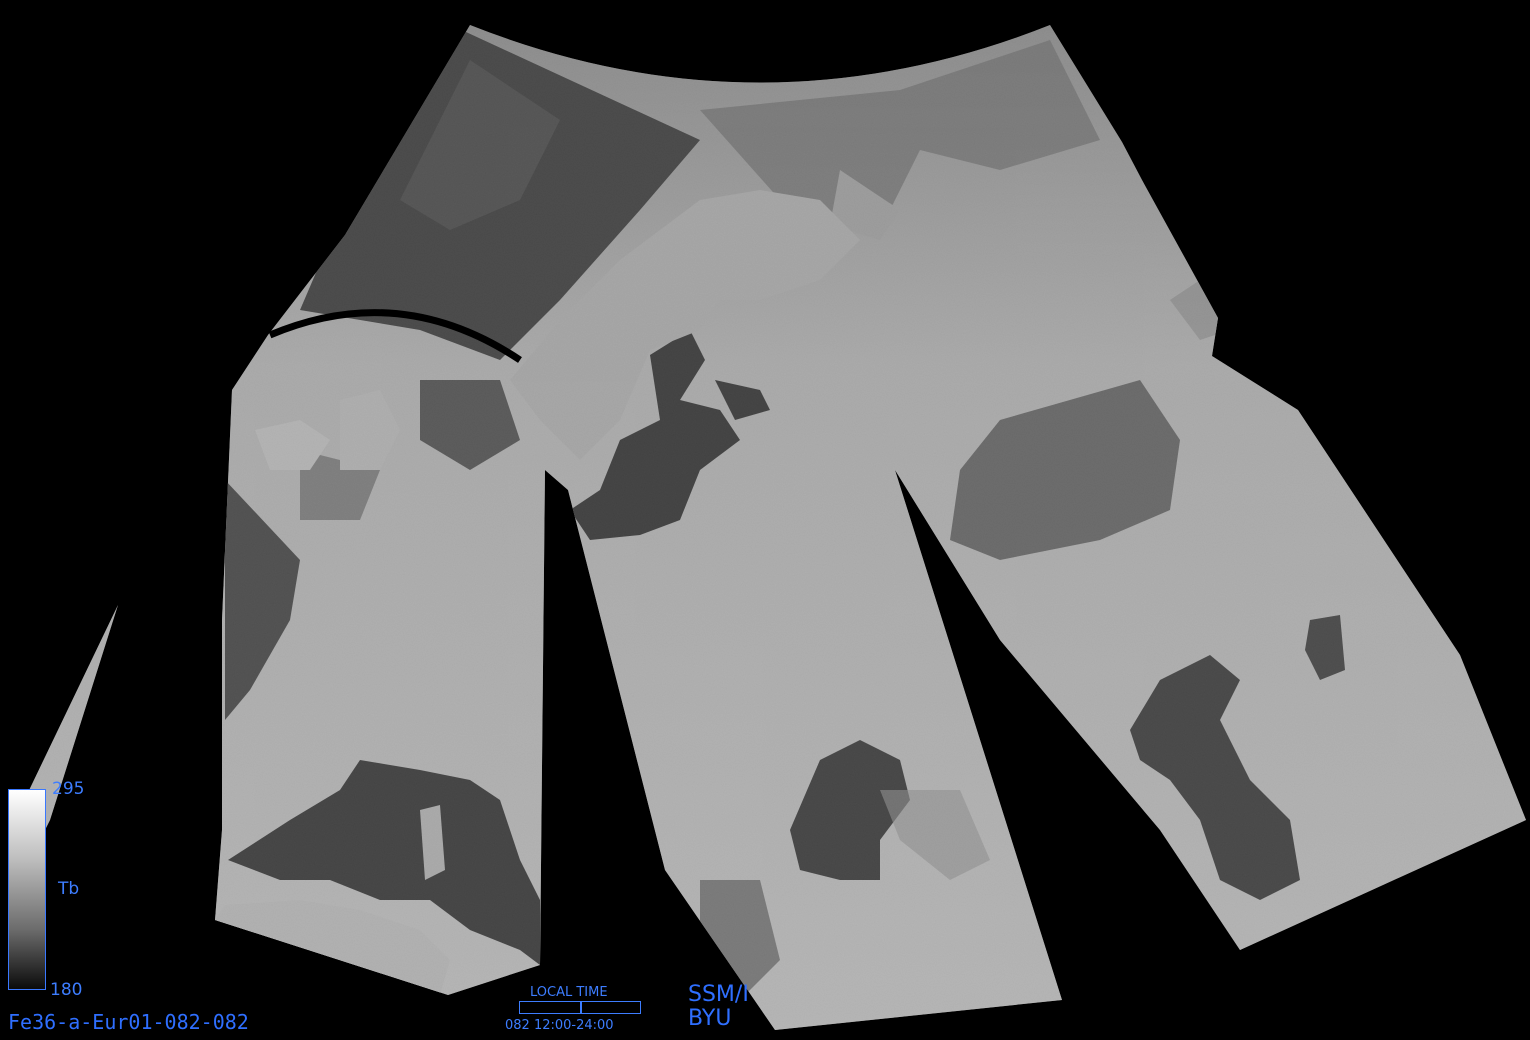 This screenshot has height=1040, width=1530. I want to click on colorbar-max-label: 295, so click(68, 789).